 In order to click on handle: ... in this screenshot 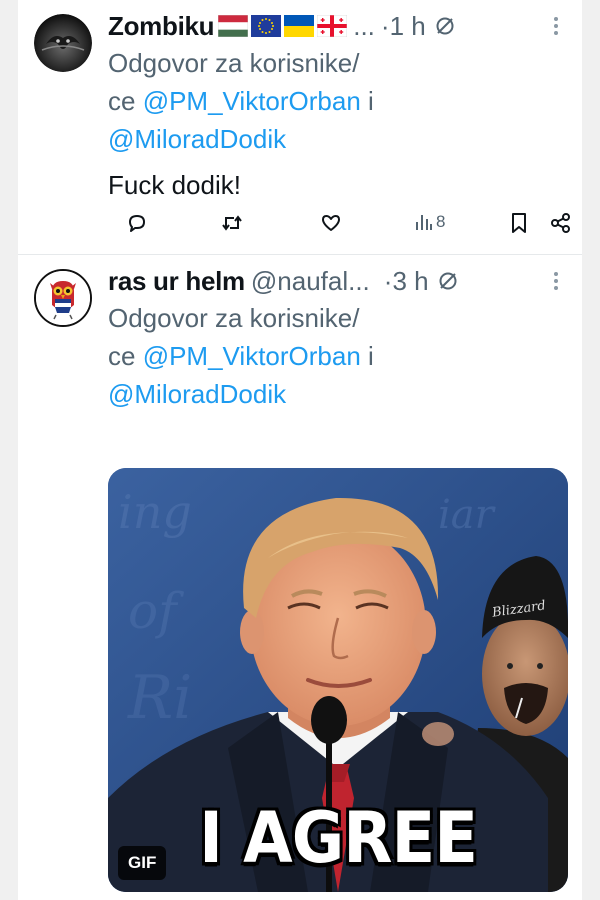, I will do `click(364, 26)`.